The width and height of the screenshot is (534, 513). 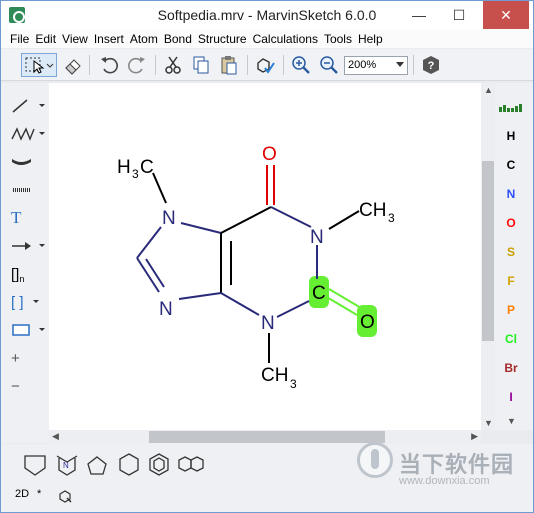 I want to click on cyclopentane-icon, so click(x=97, y=465).